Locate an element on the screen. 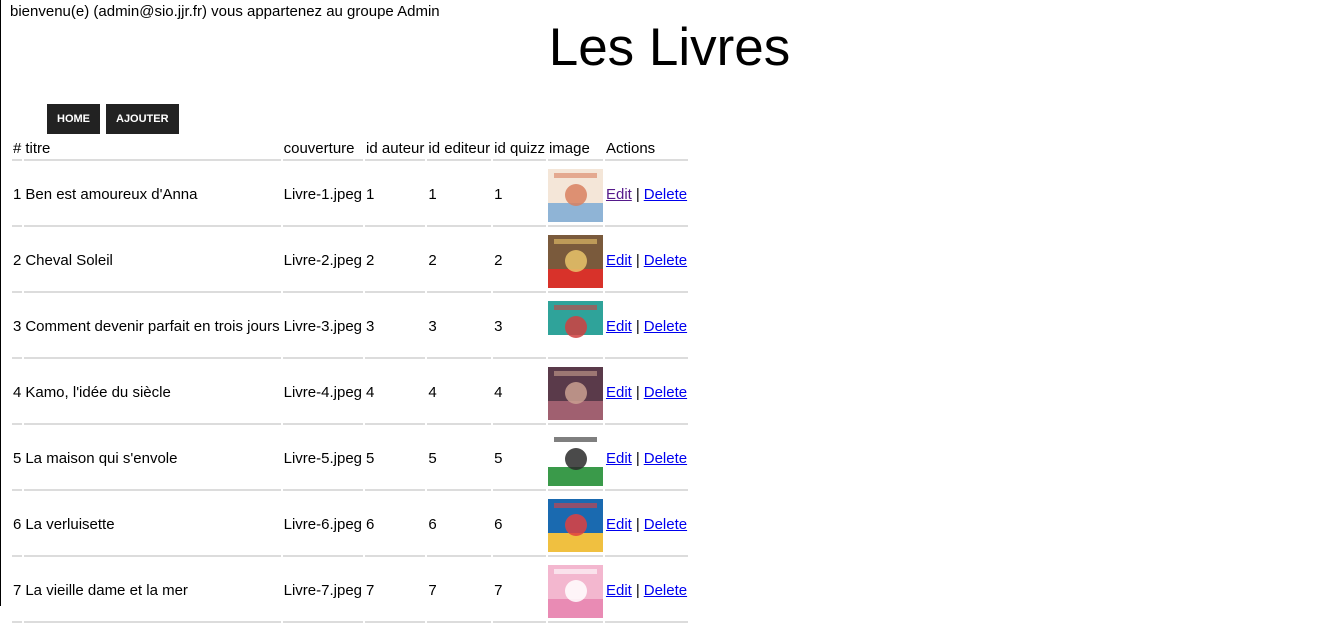 The image size is (1338, 625). cell-author-id: 3 is located at coordinates (395, 327).